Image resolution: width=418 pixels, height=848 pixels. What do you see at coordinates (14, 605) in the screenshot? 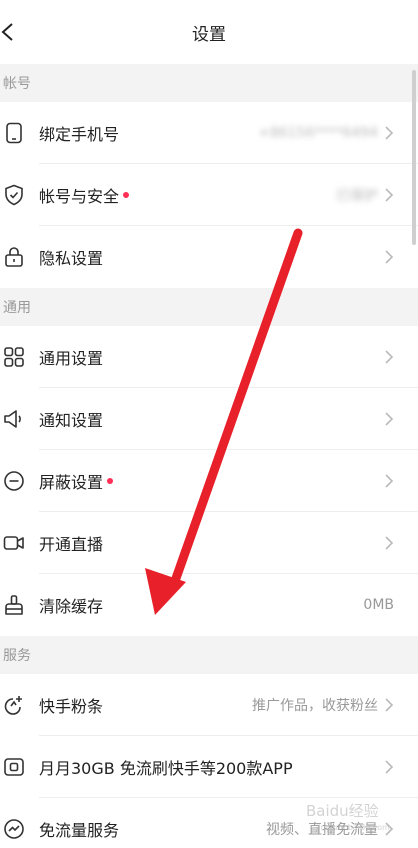
I see `brush-icon` at bounding box center [14, 605].